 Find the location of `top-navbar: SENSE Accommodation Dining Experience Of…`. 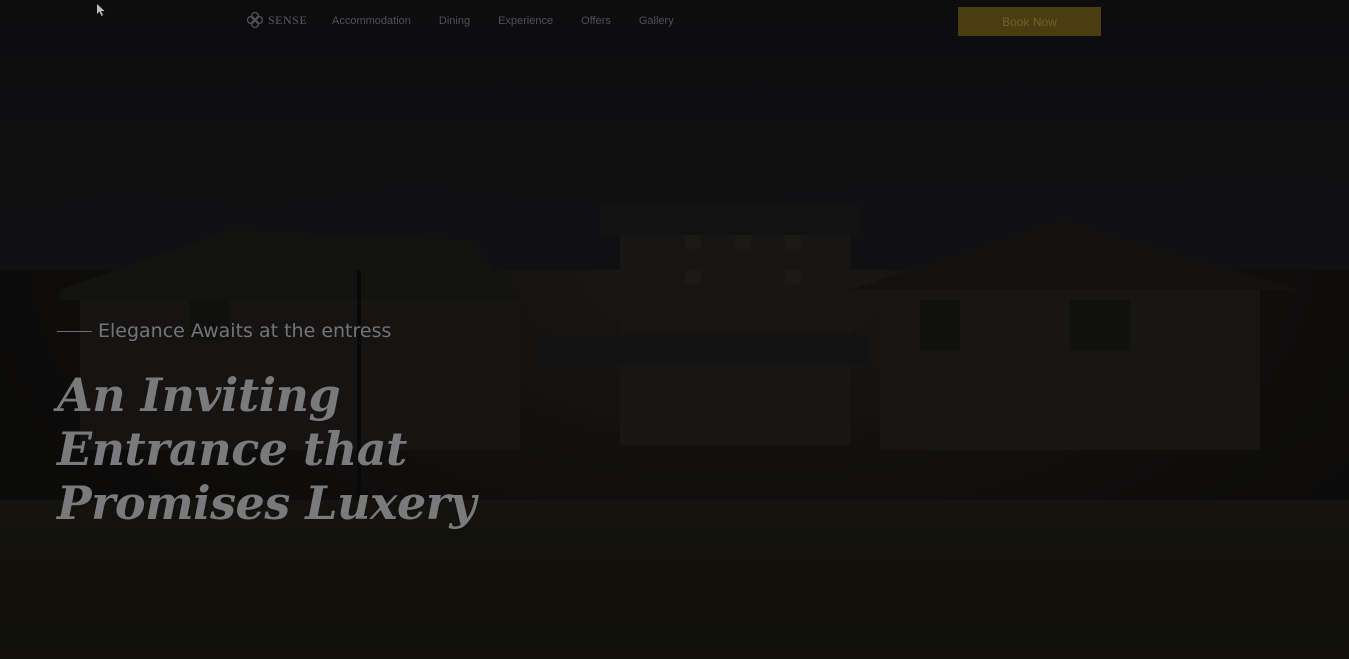

top-navbar: SENSE Accommodation Dining Experience Of… is located at coordinates (674, 22).